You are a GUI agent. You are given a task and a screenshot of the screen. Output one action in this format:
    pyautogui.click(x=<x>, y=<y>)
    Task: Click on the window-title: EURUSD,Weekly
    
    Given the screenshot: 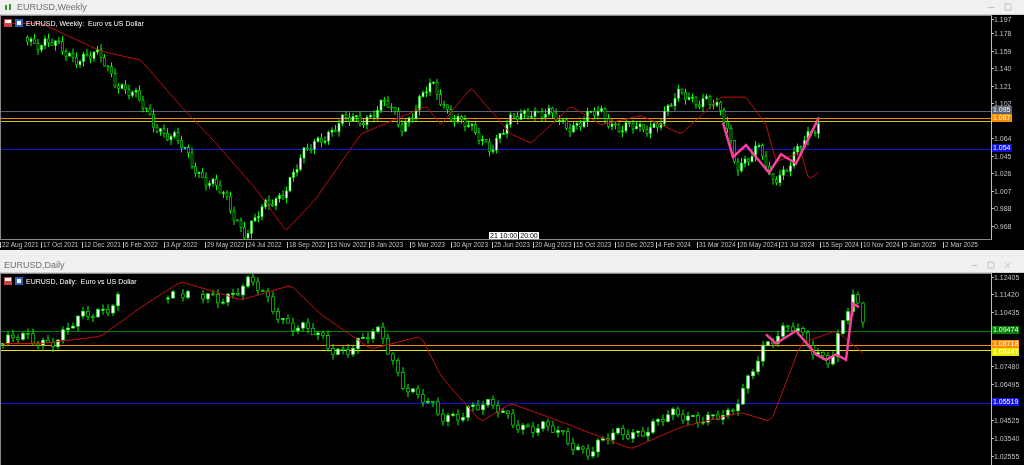 What is the action you would take?
    pyautogui.click(x=52, y=7)
    